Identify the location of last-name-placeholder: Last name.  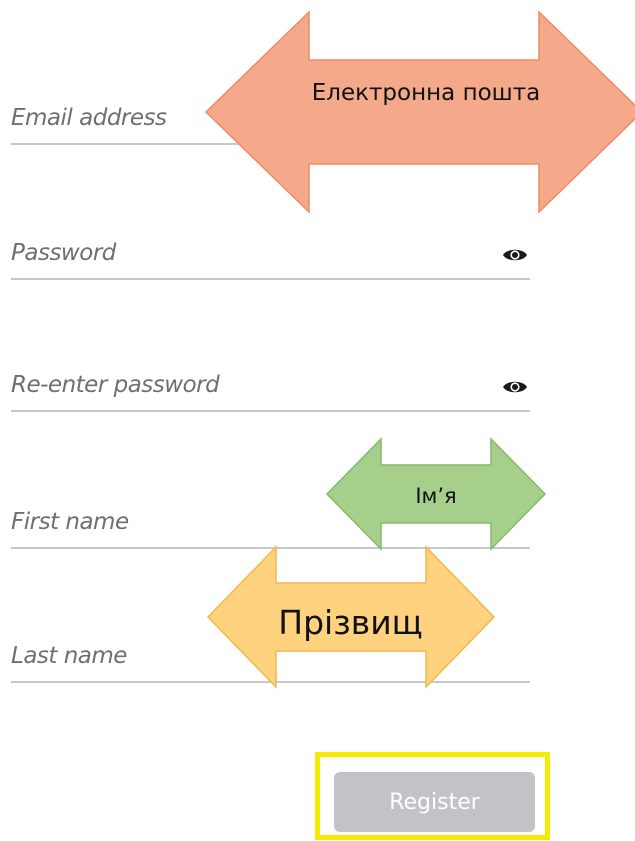
(69, 656).